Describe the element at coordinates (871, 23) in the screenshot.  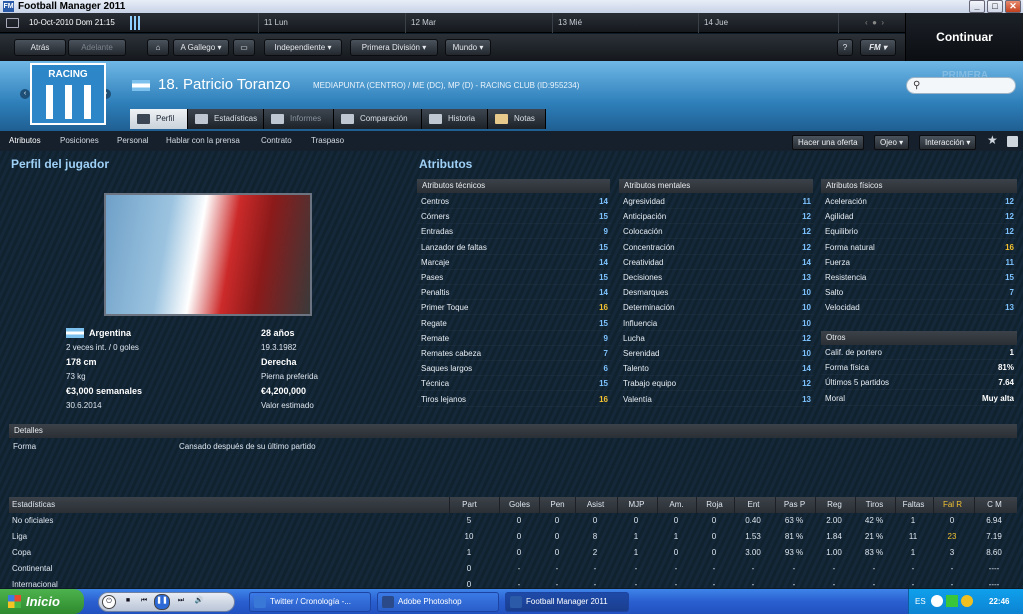
I see `date-scroll-arrows: ‹ ● ›` at that location.